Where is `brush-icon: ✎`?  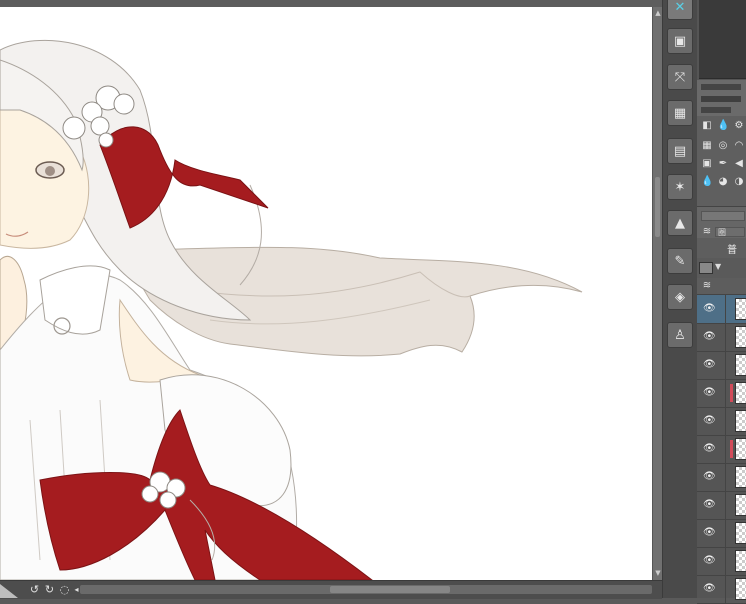 brush-icon: ✎ is located at coordinates (680, 261).